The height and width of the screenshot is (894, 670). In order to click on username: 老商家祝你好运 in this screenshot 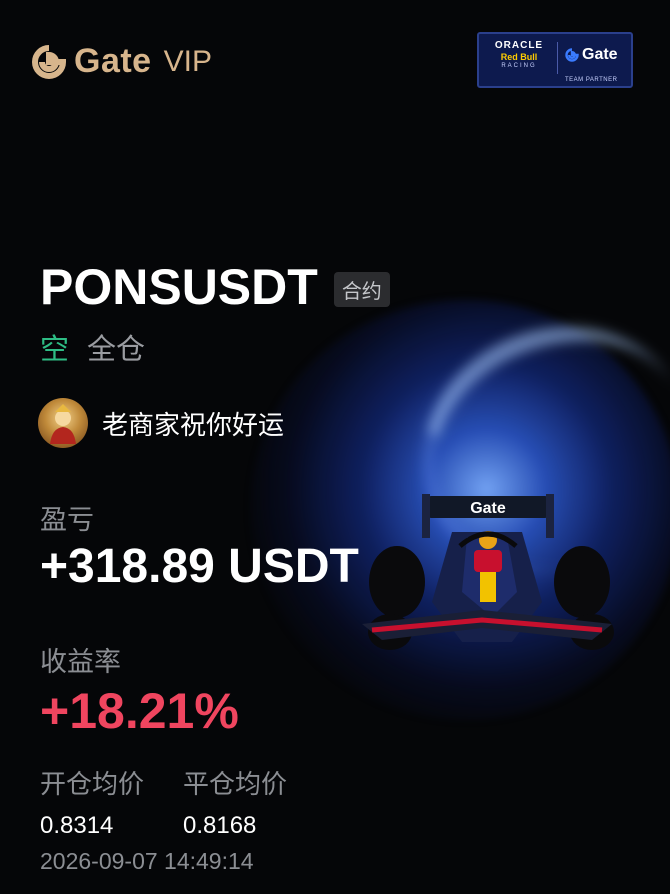, I will do `click(193, 424)`.